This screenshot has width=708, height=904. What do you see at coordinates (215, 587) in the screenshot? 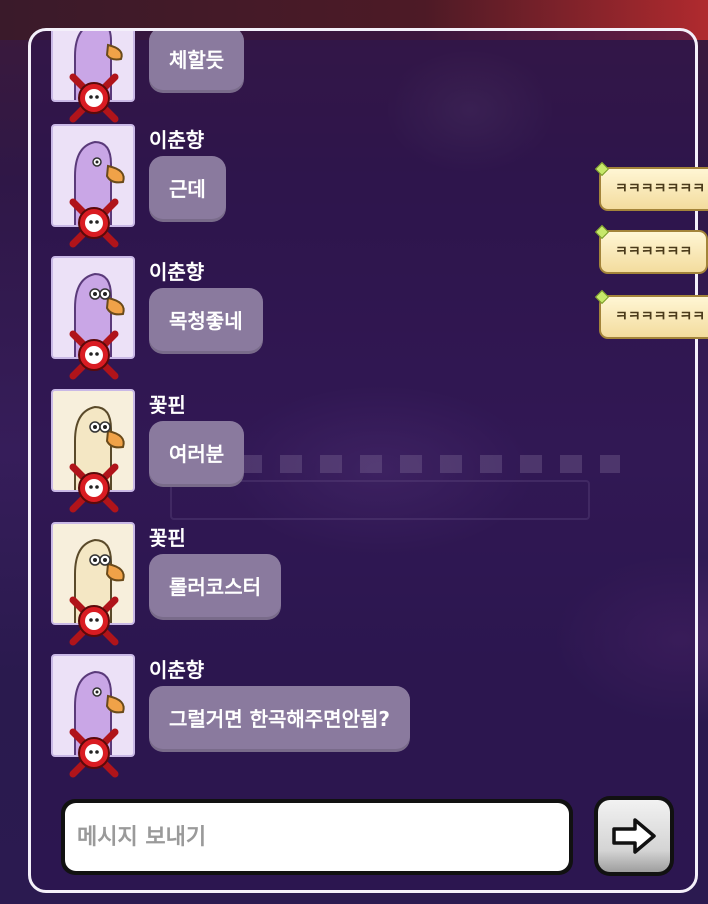
I see `message-bubble: 롤러코스터` at bounding box center [215, 587].